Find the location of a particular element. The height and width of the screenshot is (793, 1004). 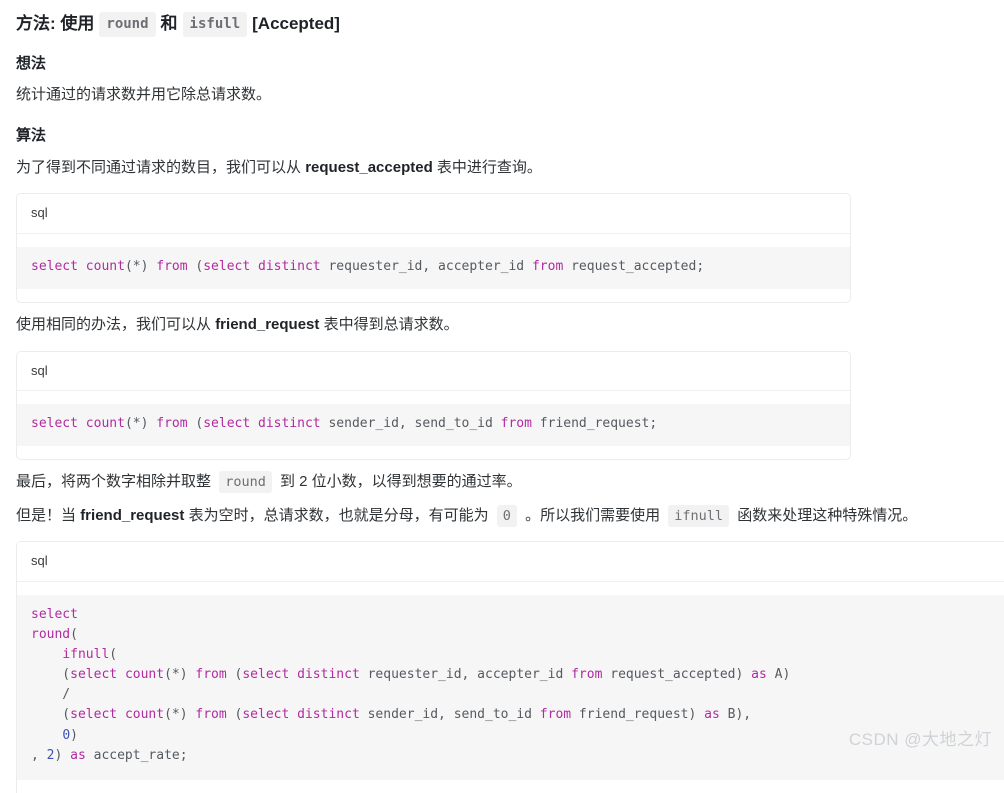

heading-algorithm: 算法 is located at coordinates (31, 136).